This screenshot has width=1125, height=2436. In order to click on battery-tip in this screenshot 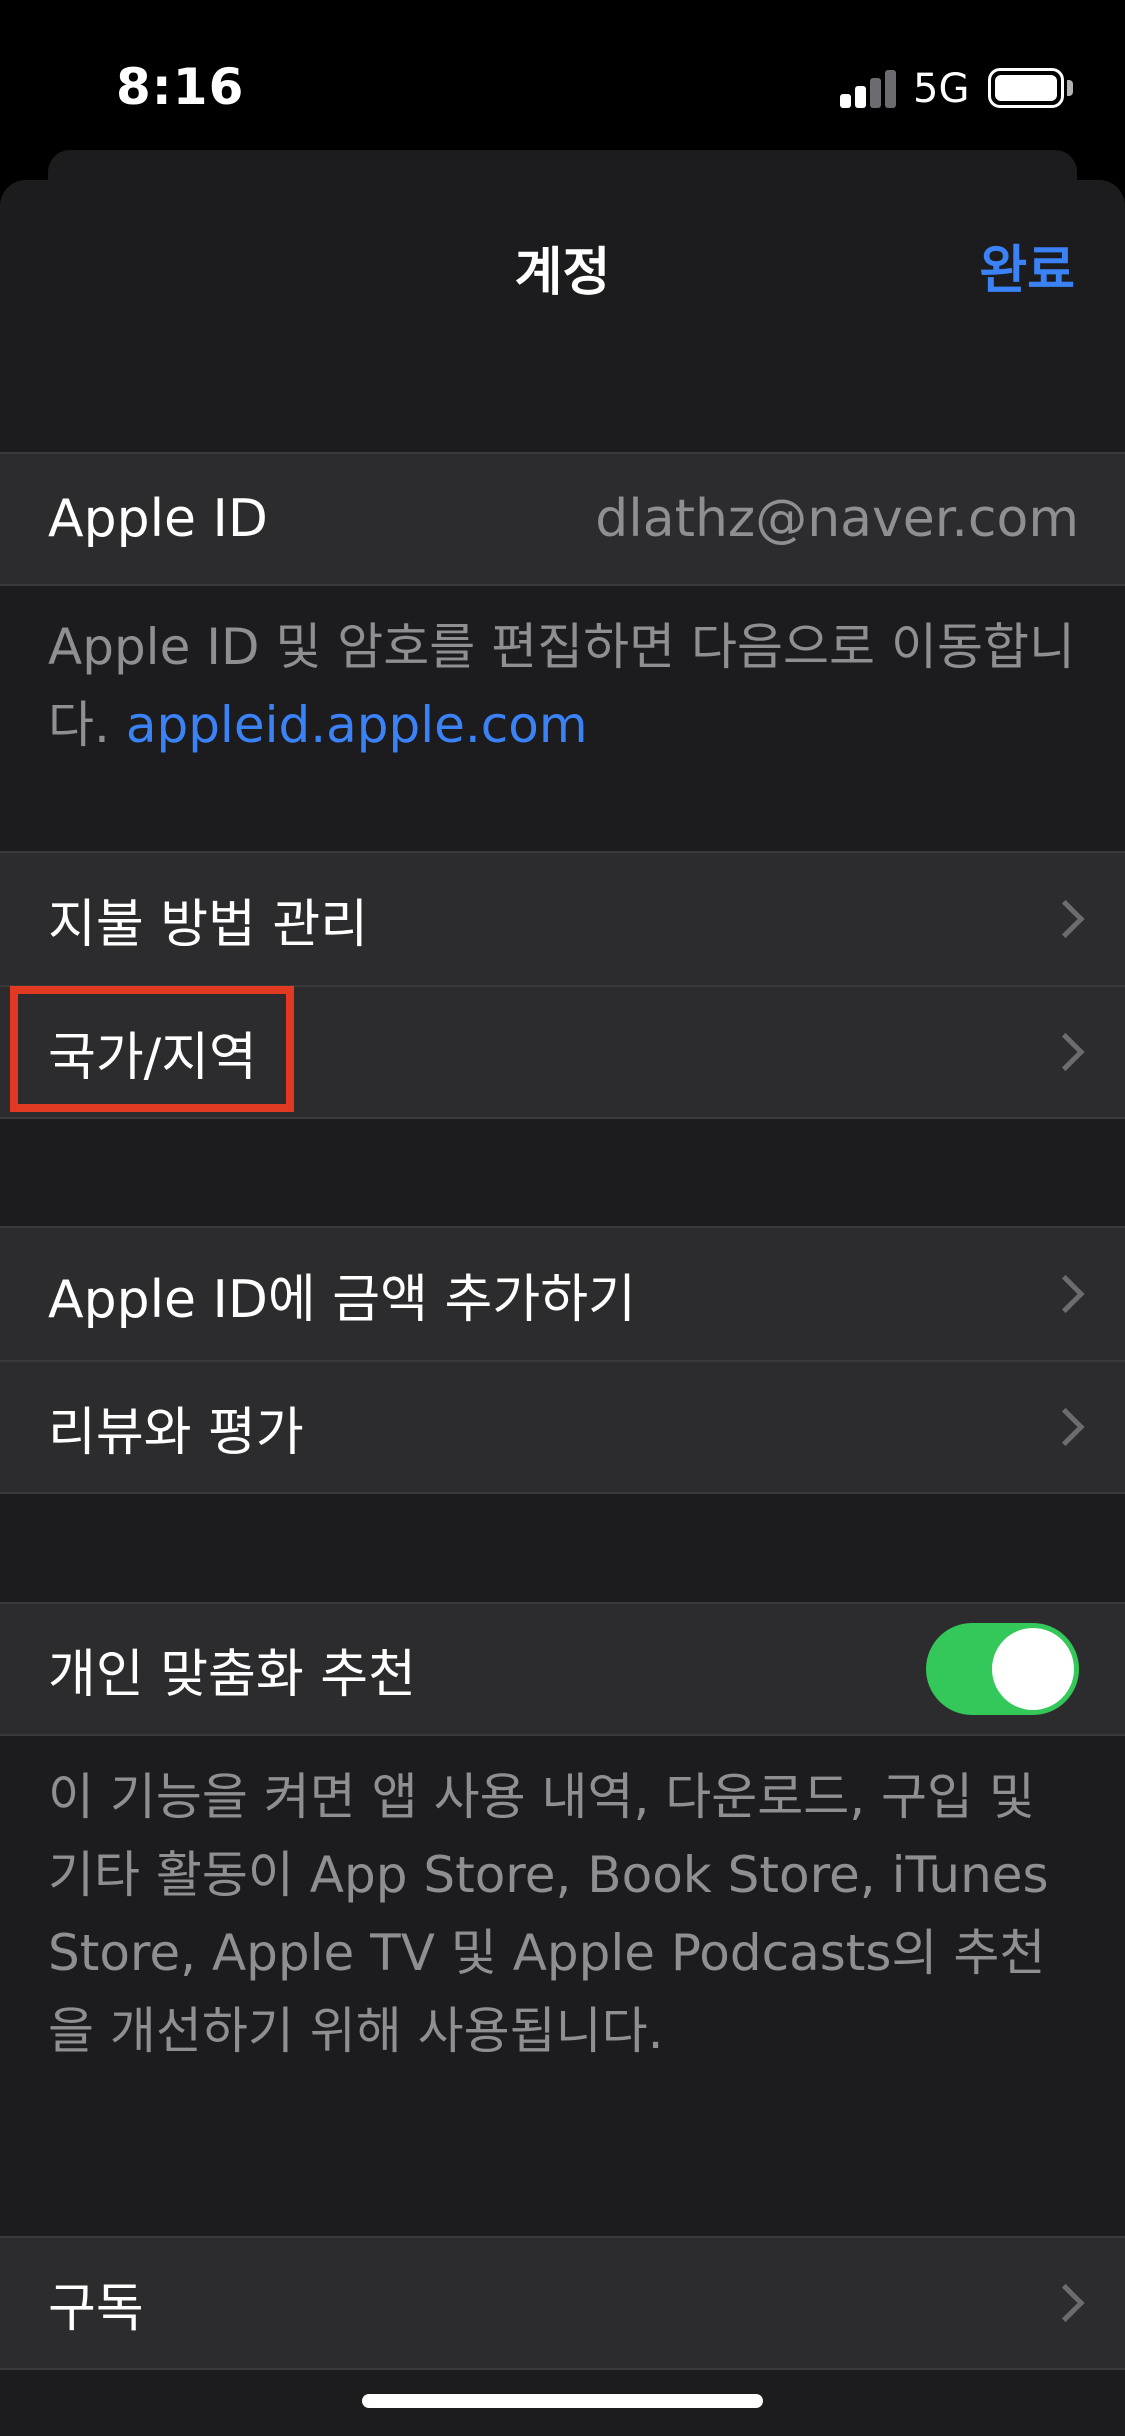, I will do `click(1070, 88)`.